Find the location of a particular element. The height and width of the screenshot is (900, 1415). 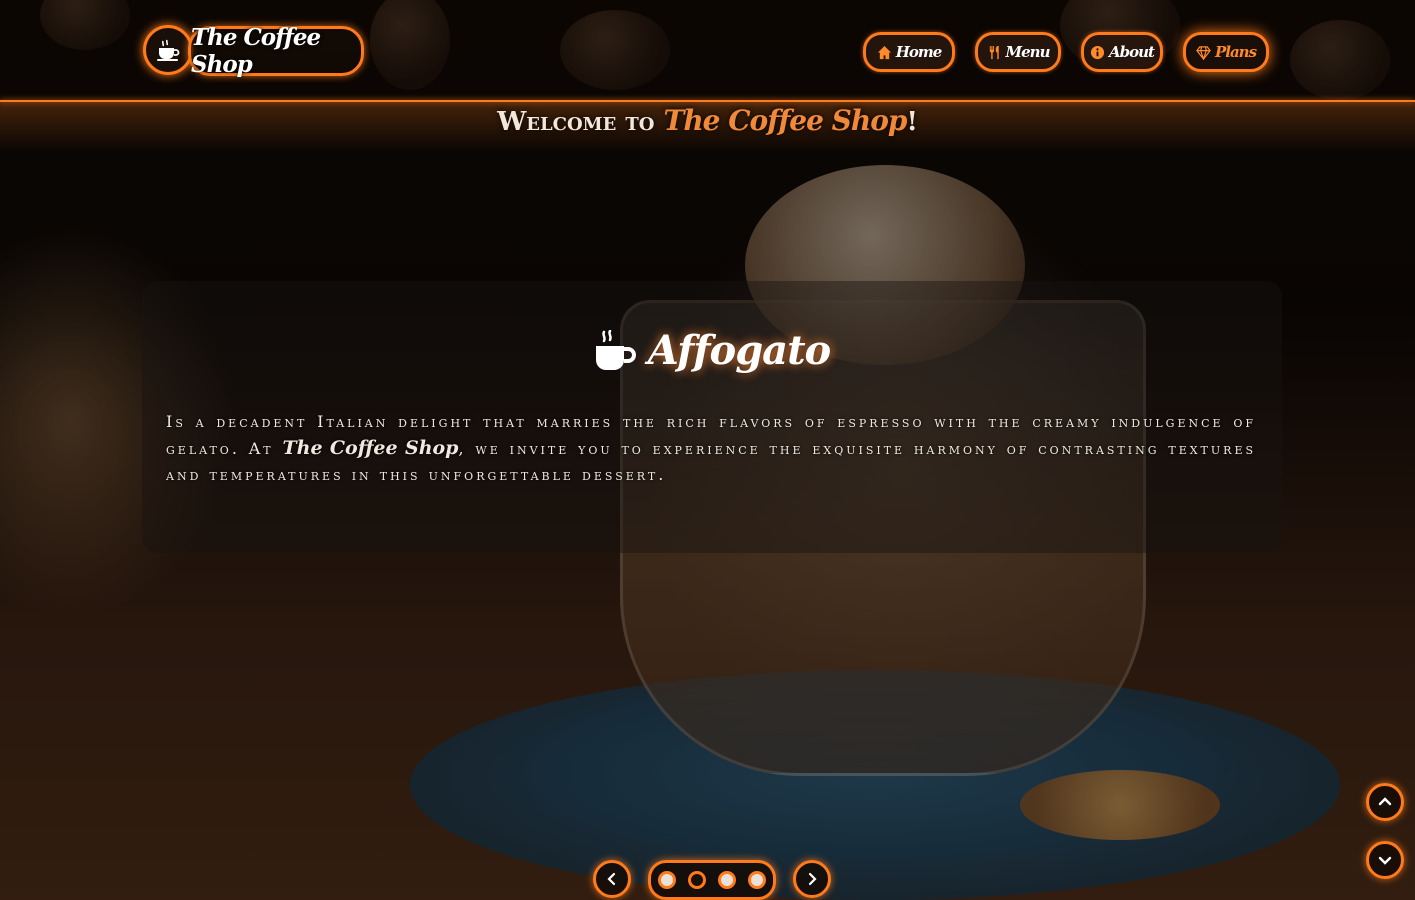

coffee-cup-icon is located at coordinates (168, 50).